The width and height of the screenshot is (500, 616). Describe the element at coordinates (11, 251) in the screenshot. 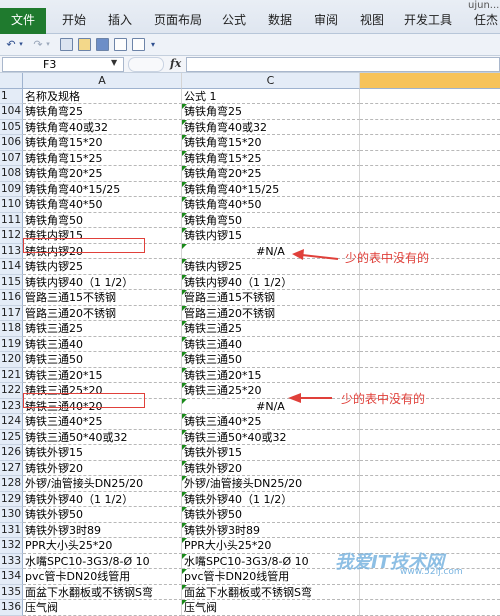

I see `row-header: 113` at that location.